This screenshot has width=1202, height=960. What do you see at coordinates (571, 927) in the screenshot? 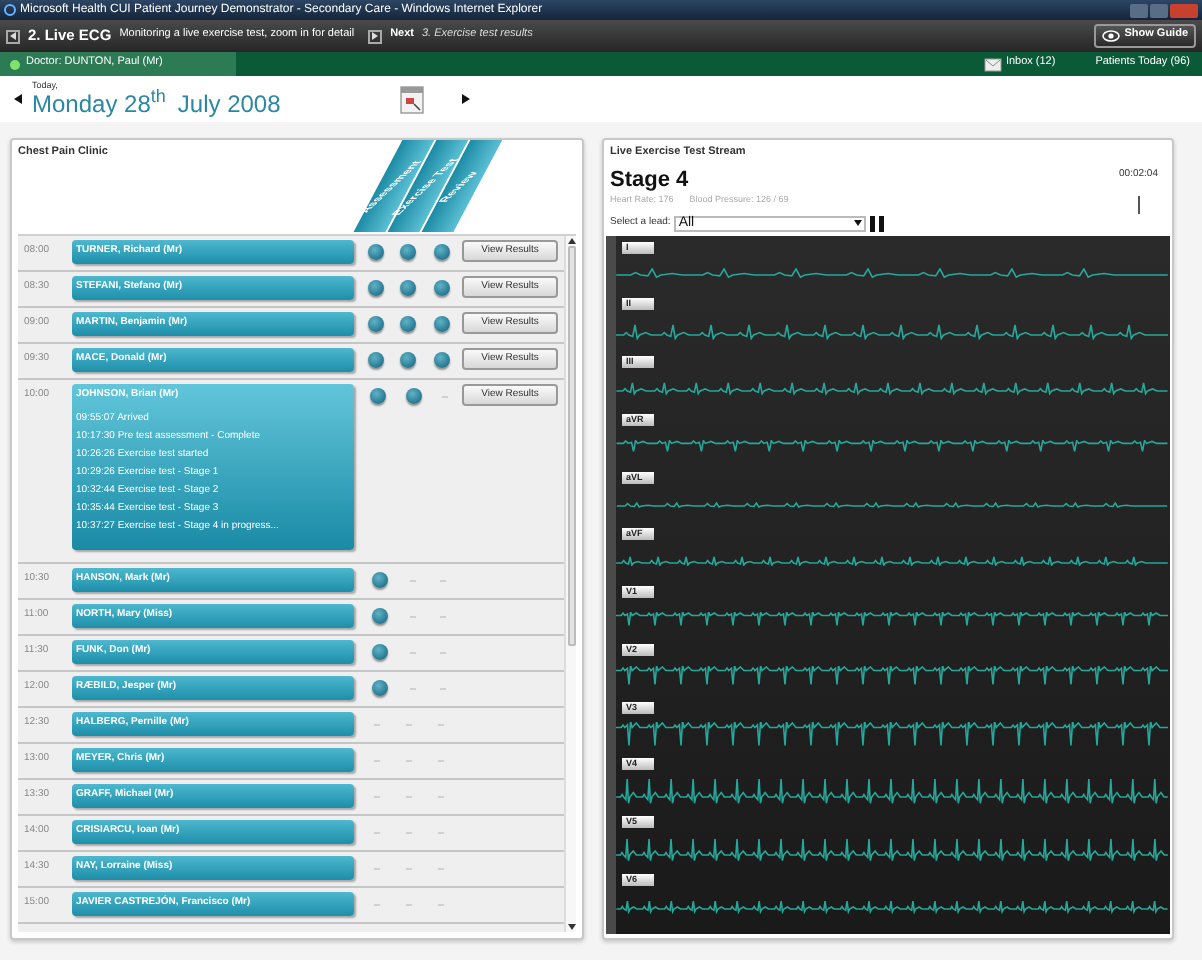
I see `scroll-down-icon` at bounding box center [571, 927].